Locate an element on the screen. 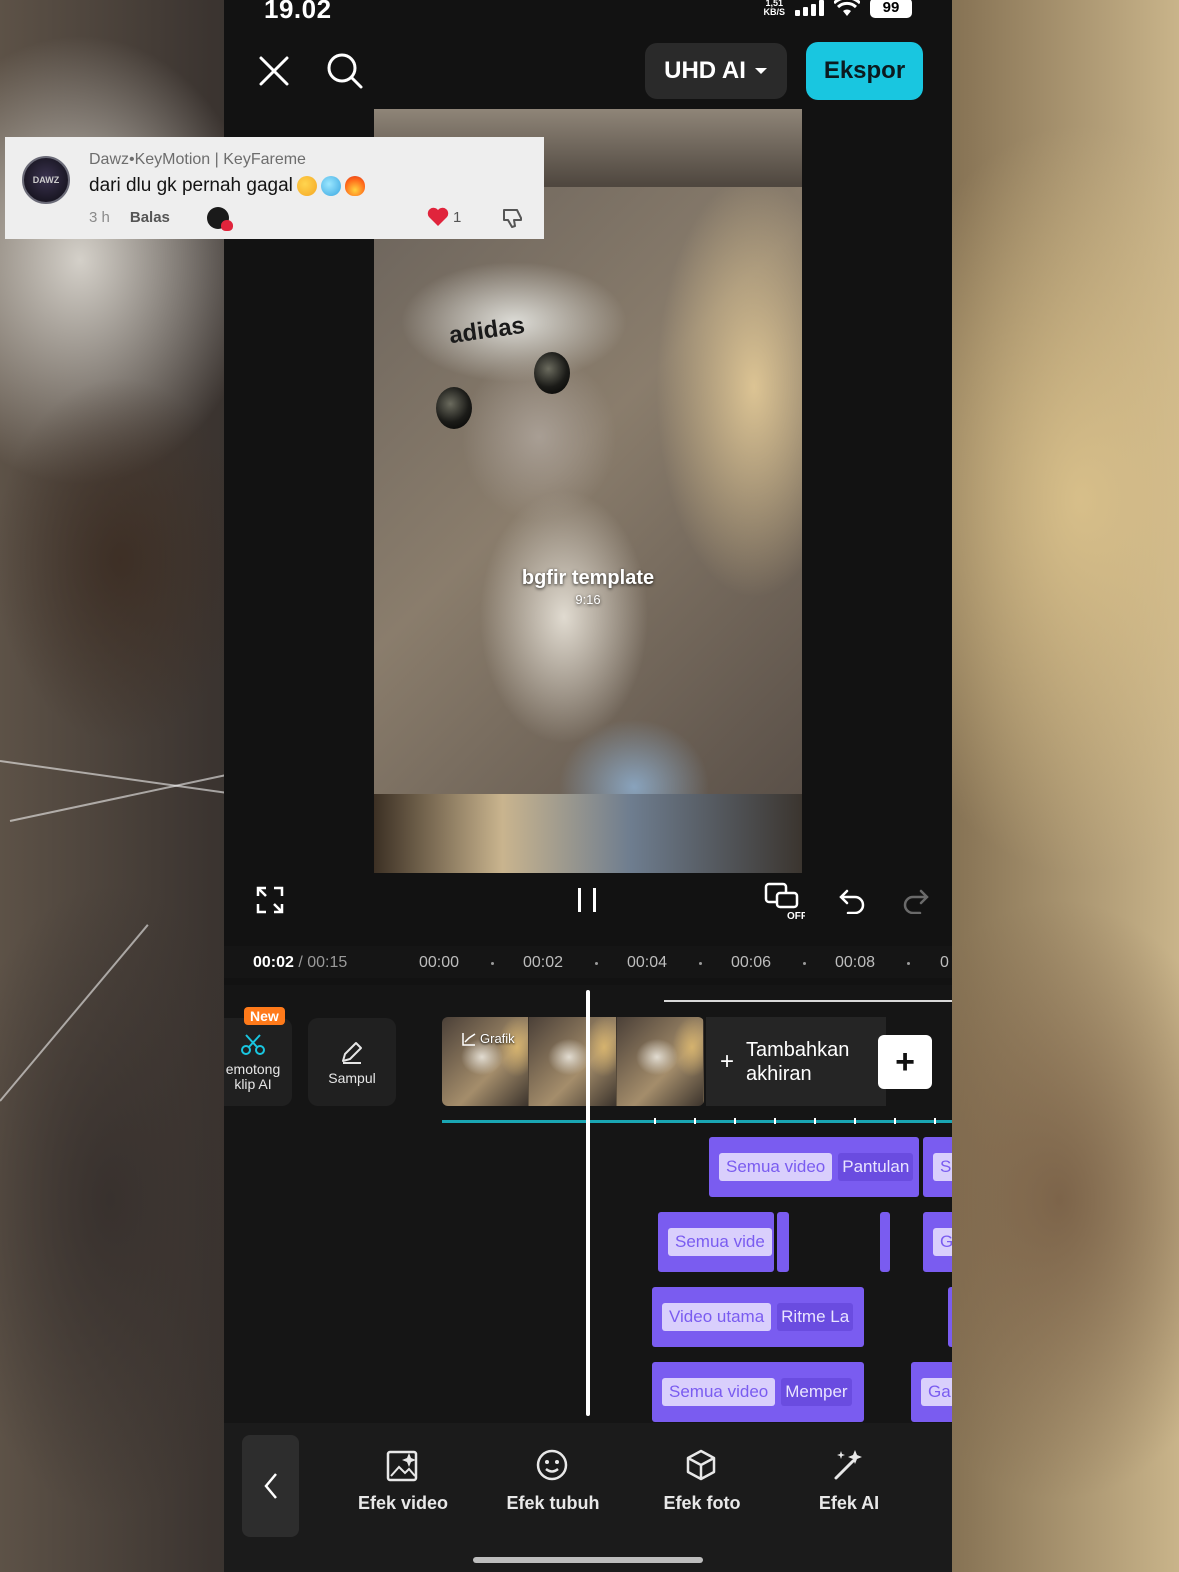  ruler-label: 0 is located at coordinates (944, 962).